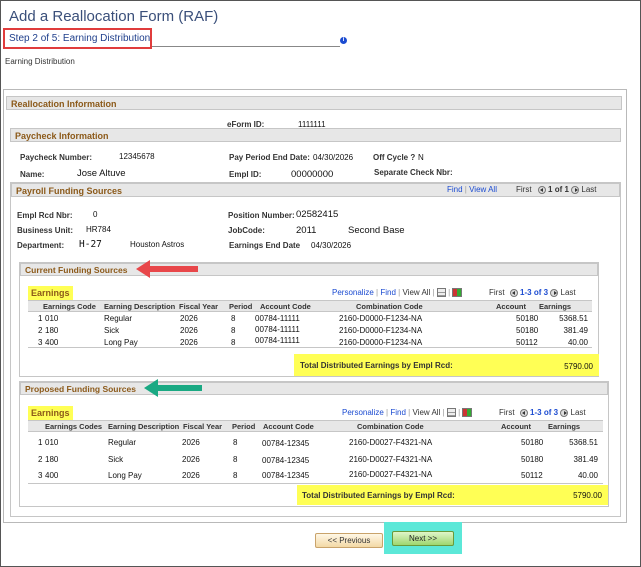  I want to click on current-funding-header: Current Funding Sources, so click(309, 269).